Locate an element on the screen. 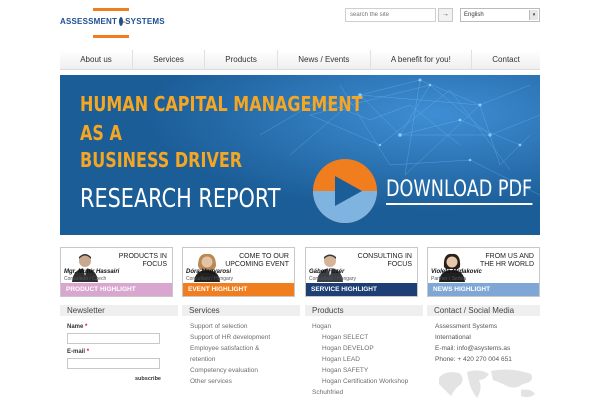 The image size is (600, 400). products-link: Hogan LEAD is located at coordinates (360, 359).